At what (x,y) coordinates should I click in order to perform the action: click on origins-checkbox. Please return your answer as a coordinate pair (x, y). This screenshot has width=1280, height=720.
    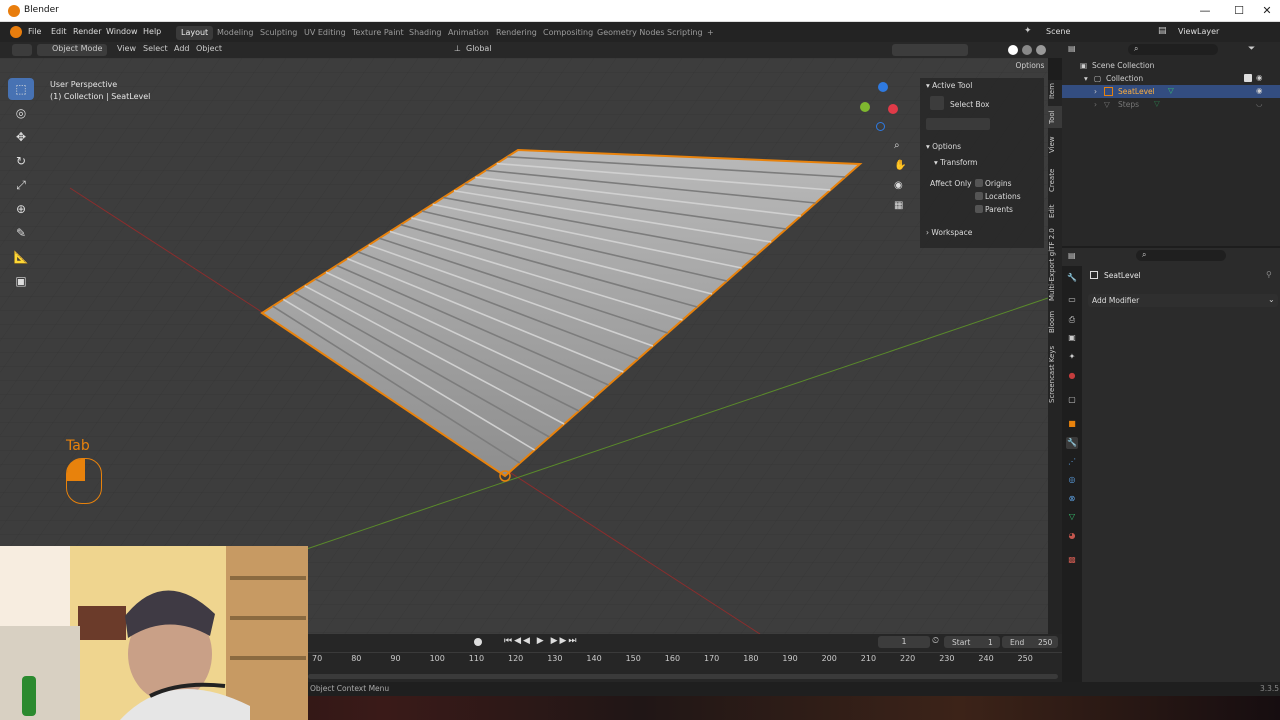
    Looking at the image, I should click on (979, 183).